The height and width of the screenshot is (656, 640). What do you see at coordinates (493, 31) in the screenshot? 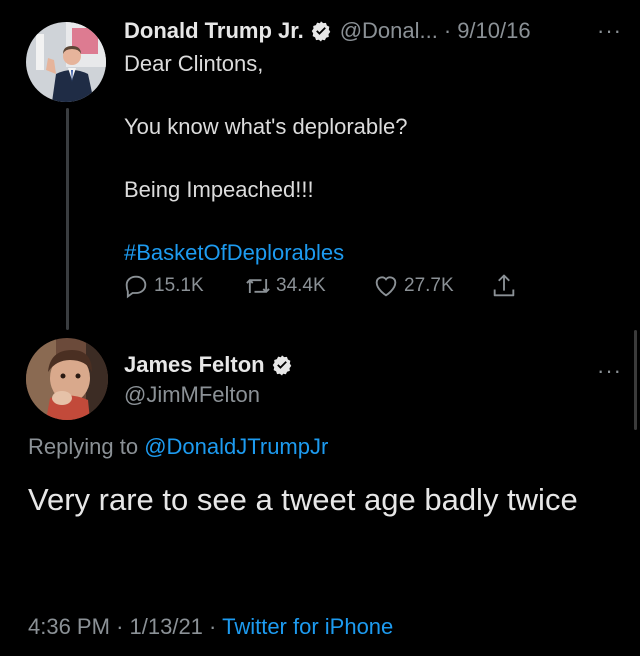
I see `tweet-date: 9/10/16` at bounding box center [493, 31].